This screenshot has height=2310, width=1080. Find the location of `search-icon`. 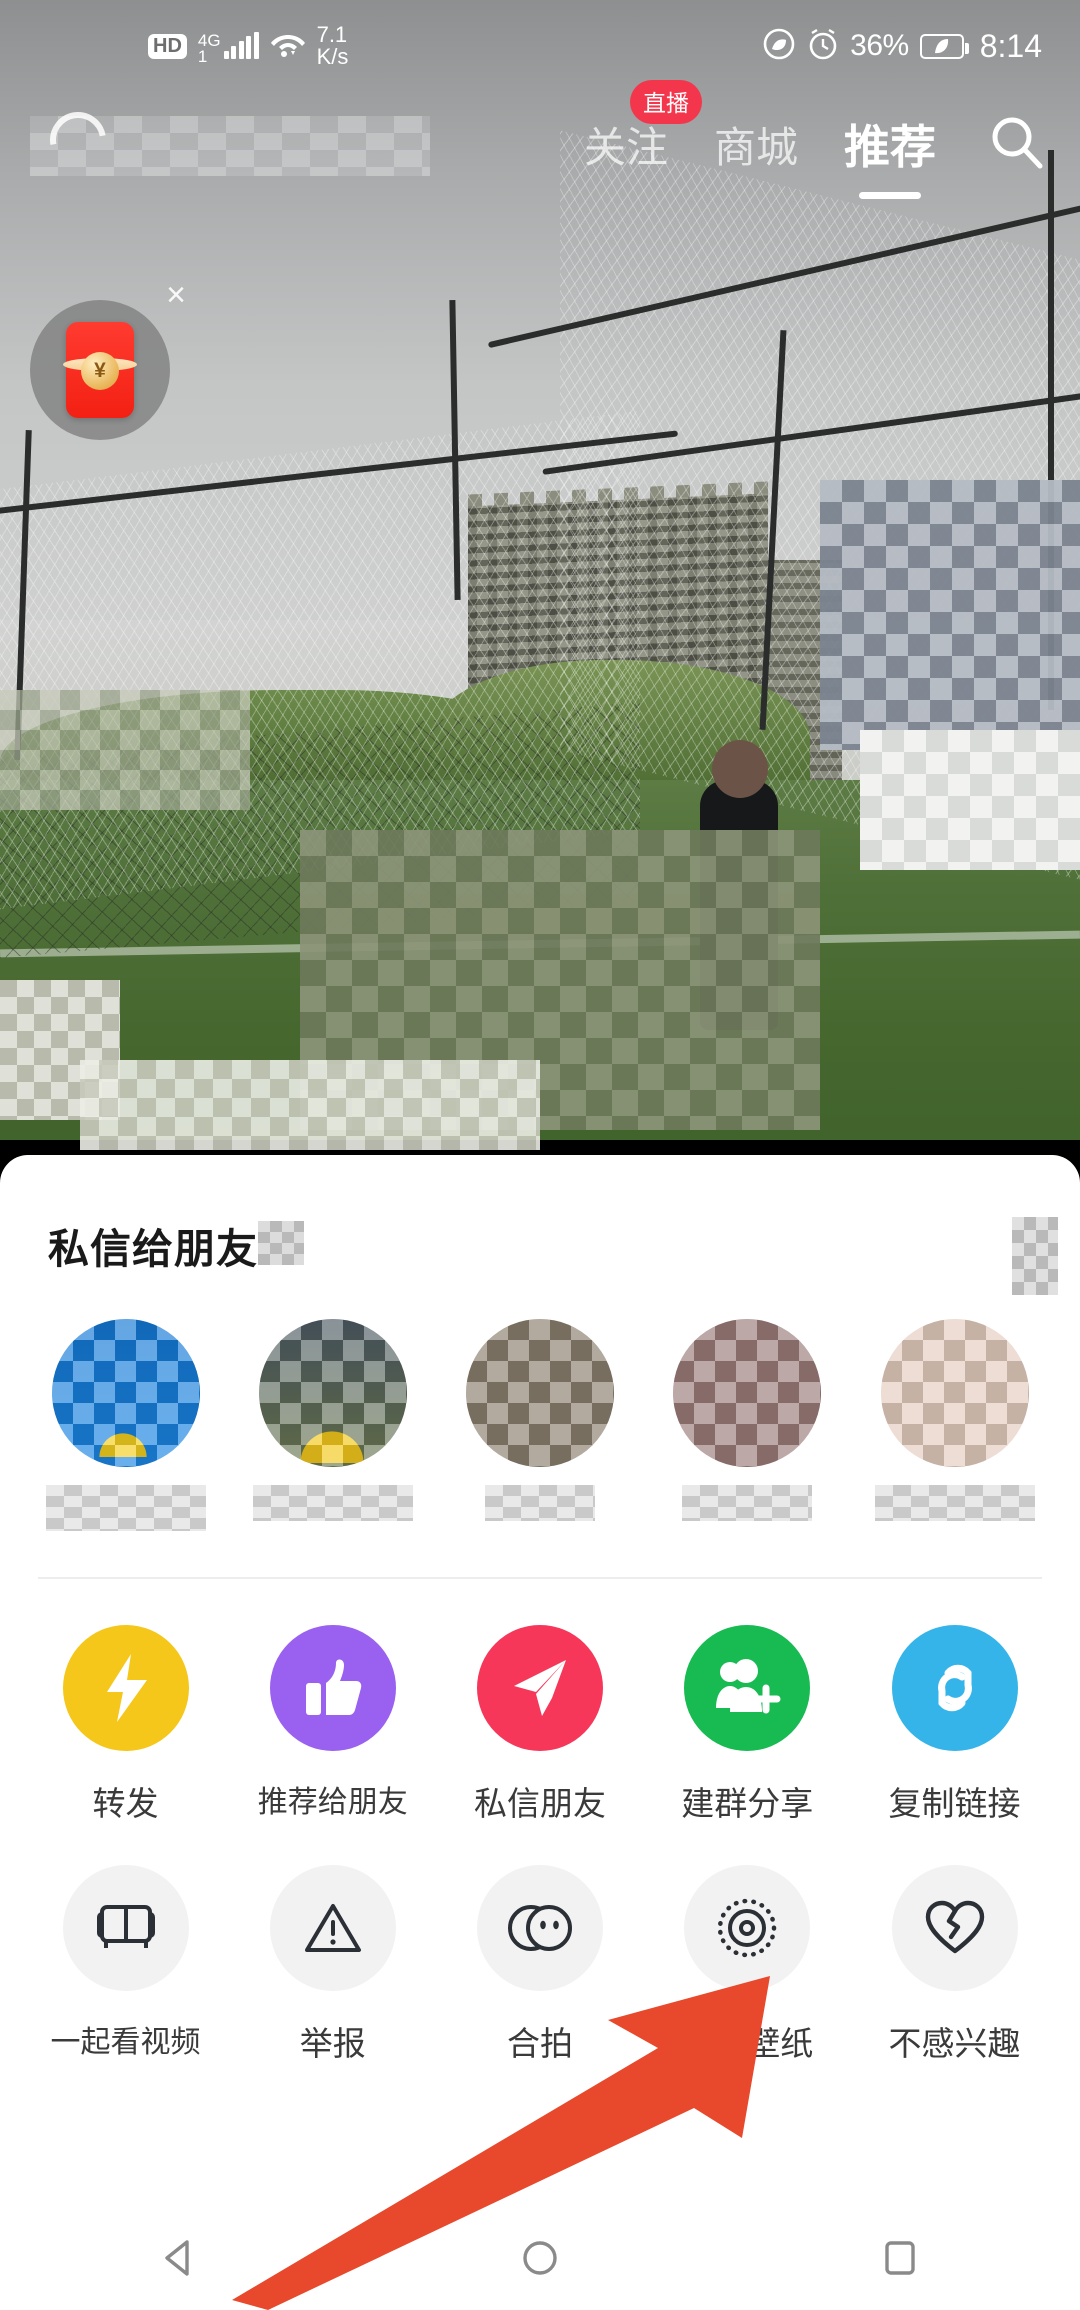

search-icon is located at coordinates (1017, 144).